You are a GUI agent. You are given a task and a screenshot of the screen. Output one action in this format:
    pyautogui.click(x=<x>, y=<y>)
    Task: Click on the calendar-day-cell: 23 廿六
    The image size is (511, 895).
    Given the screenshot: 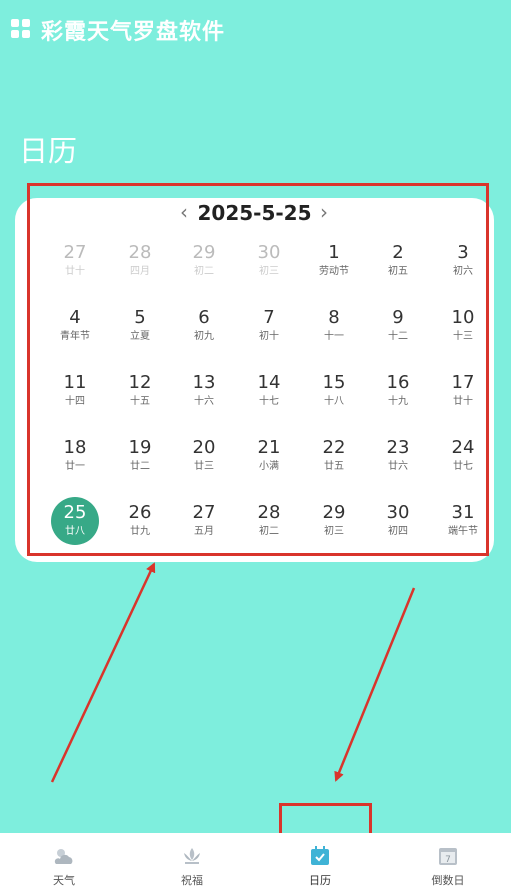 What is the action you would take?
    pyautogui.click(x=398, y=457)
    